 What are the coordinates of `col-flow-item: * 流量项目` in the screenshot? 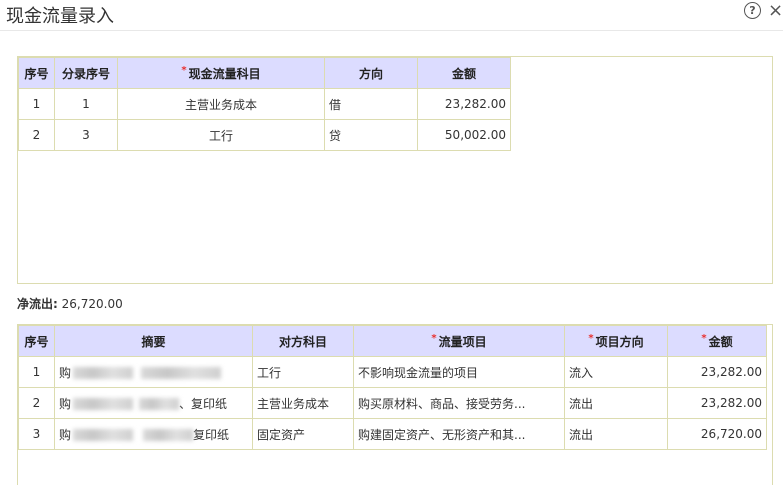 It's located at (459, 341).